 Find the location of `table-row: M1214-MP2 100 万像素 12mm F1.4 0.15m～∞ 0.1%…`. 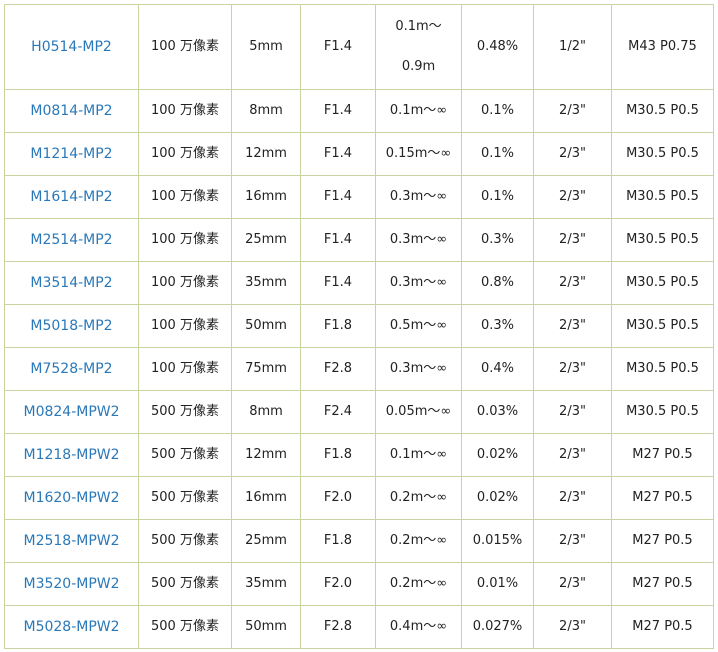

table-row: M1214-MP2 100 万像素 12mm F1.4 0.15m～∞ 0.1%… is located at coordinates (359, 154).